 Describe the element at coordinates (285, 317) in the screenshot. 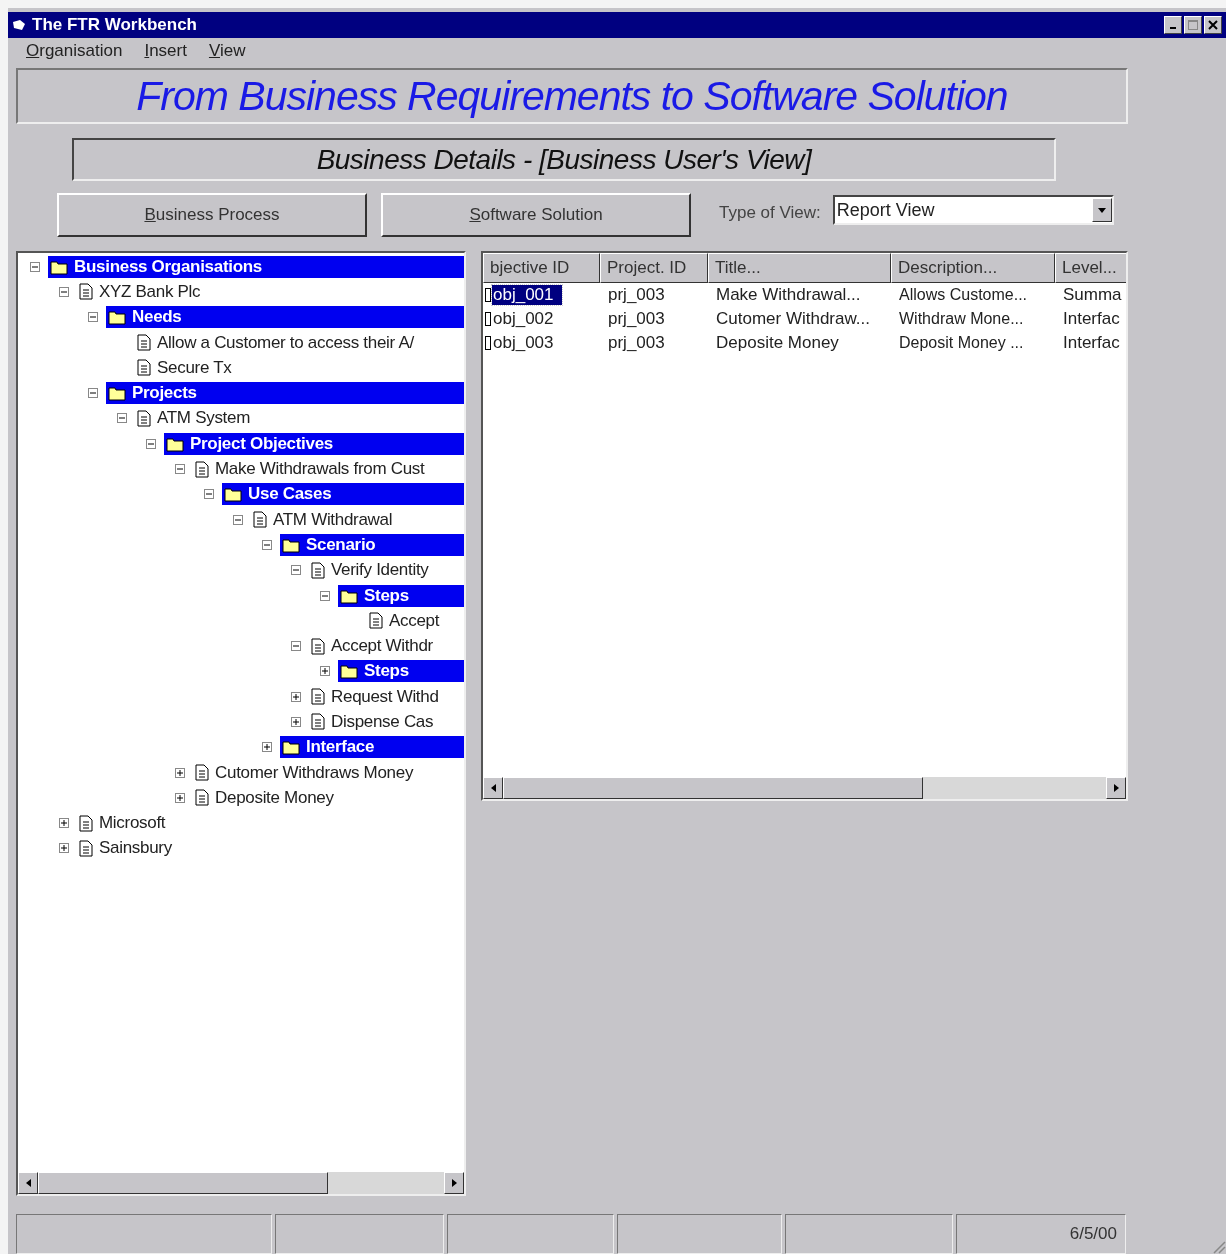

I see `tree-node: Needs` at that location.